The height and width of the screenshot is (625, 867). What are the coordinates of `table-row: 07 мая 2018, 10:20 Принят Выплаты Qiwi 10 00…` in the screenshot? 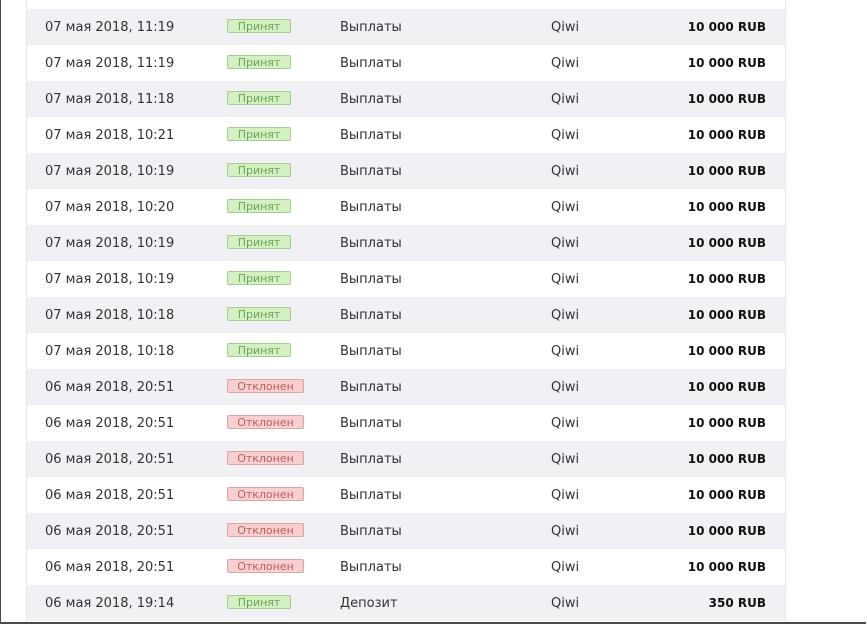 It's located at (406, 207).